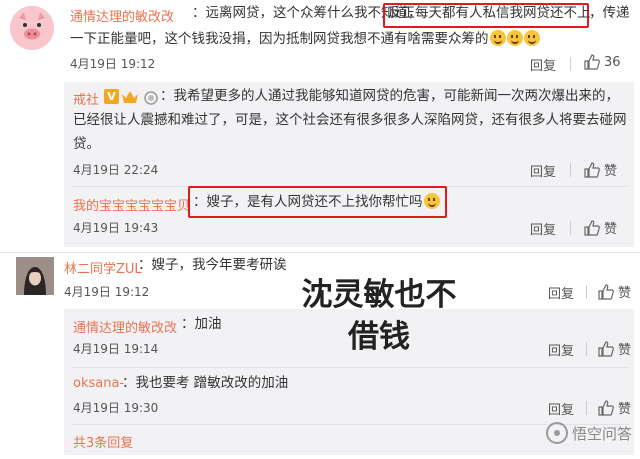 This screenshot has height=459, width=640. I want to click on comment-username: 通情达理的敏改改, so click(122, 15).